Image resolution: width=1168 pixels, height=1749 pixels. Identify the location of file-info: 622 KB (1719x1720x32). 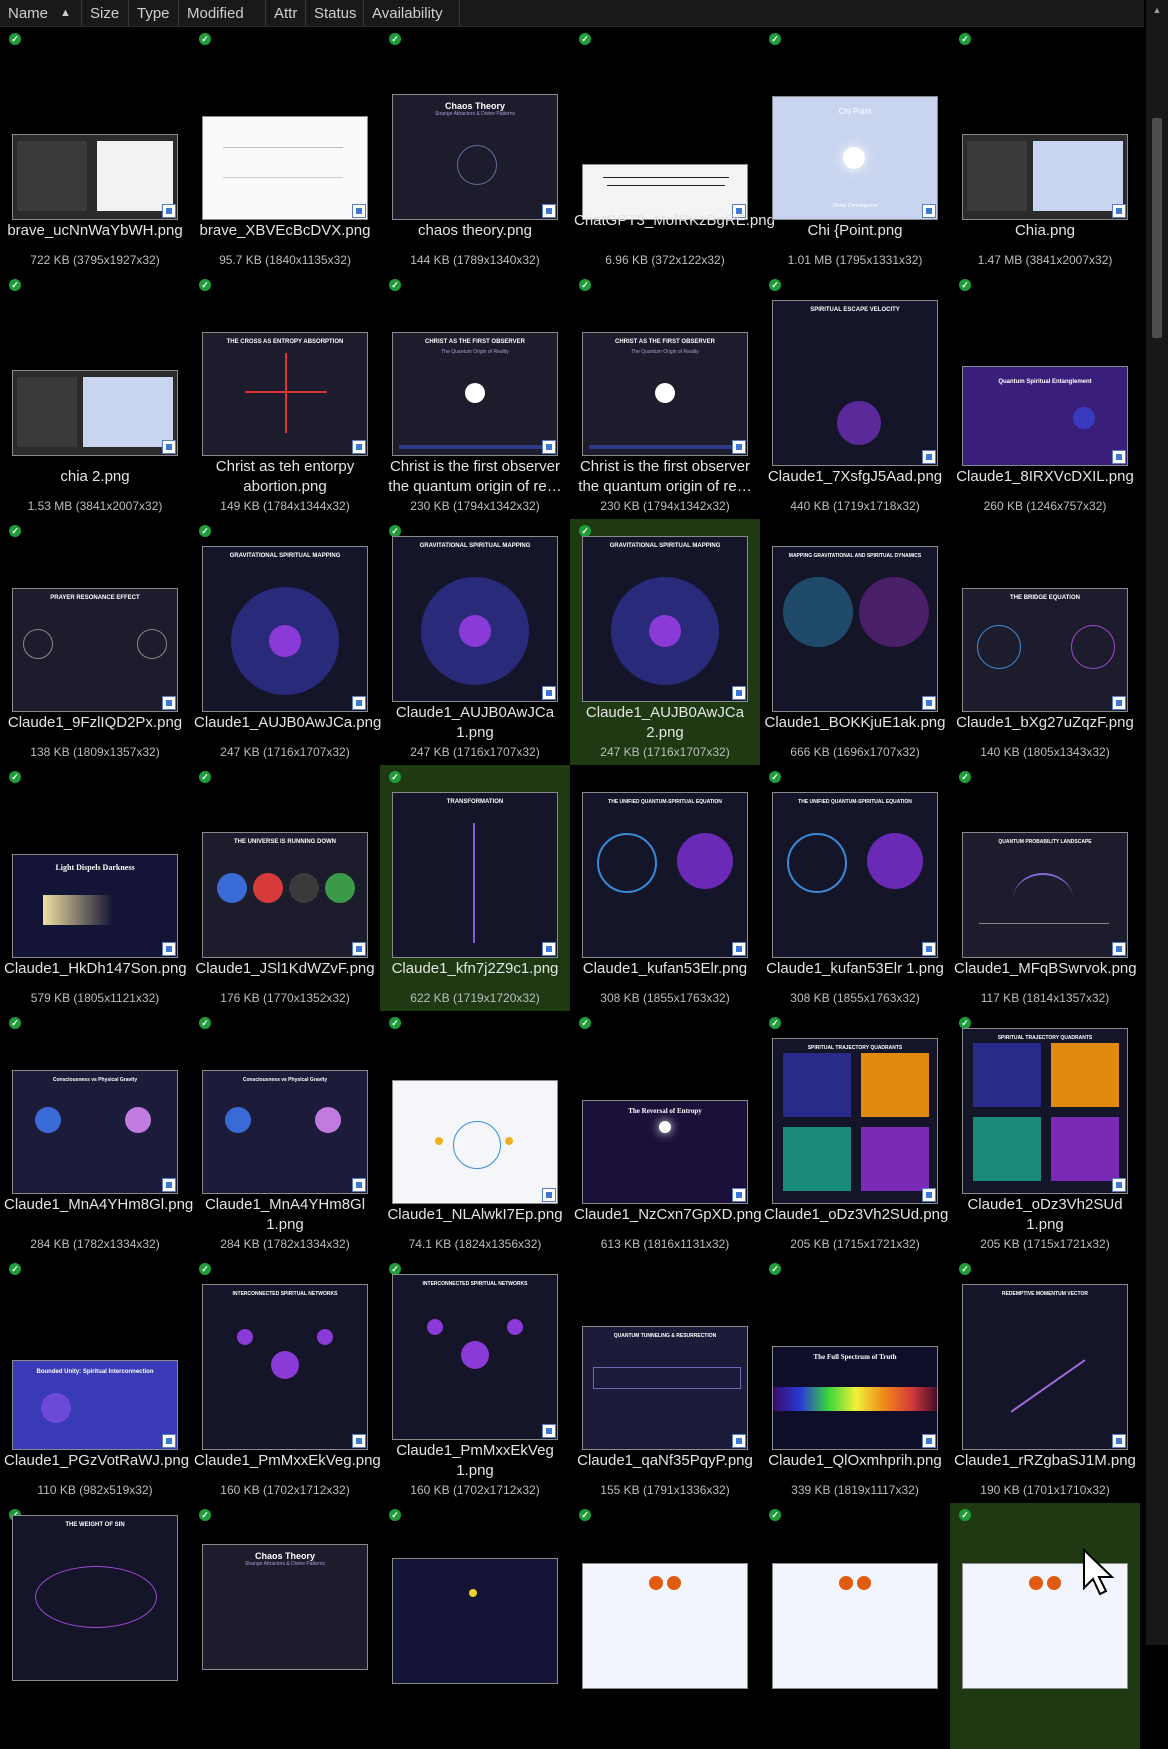
(475, 998).